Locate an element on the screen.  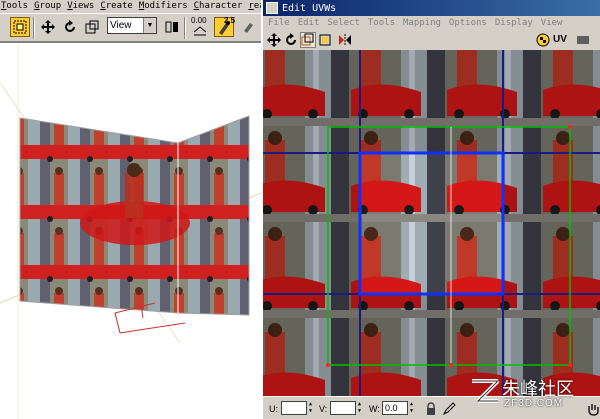
uv-0-1-region is located at coordinates (431, 223).